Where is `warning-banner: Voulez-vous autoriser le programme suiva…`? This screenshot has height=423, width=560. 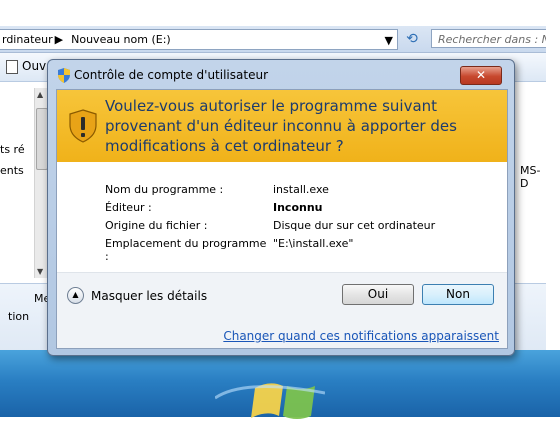 warning-banner: Voulez-vous autoriser le programme suiva… is located at coordinates (282, 126).